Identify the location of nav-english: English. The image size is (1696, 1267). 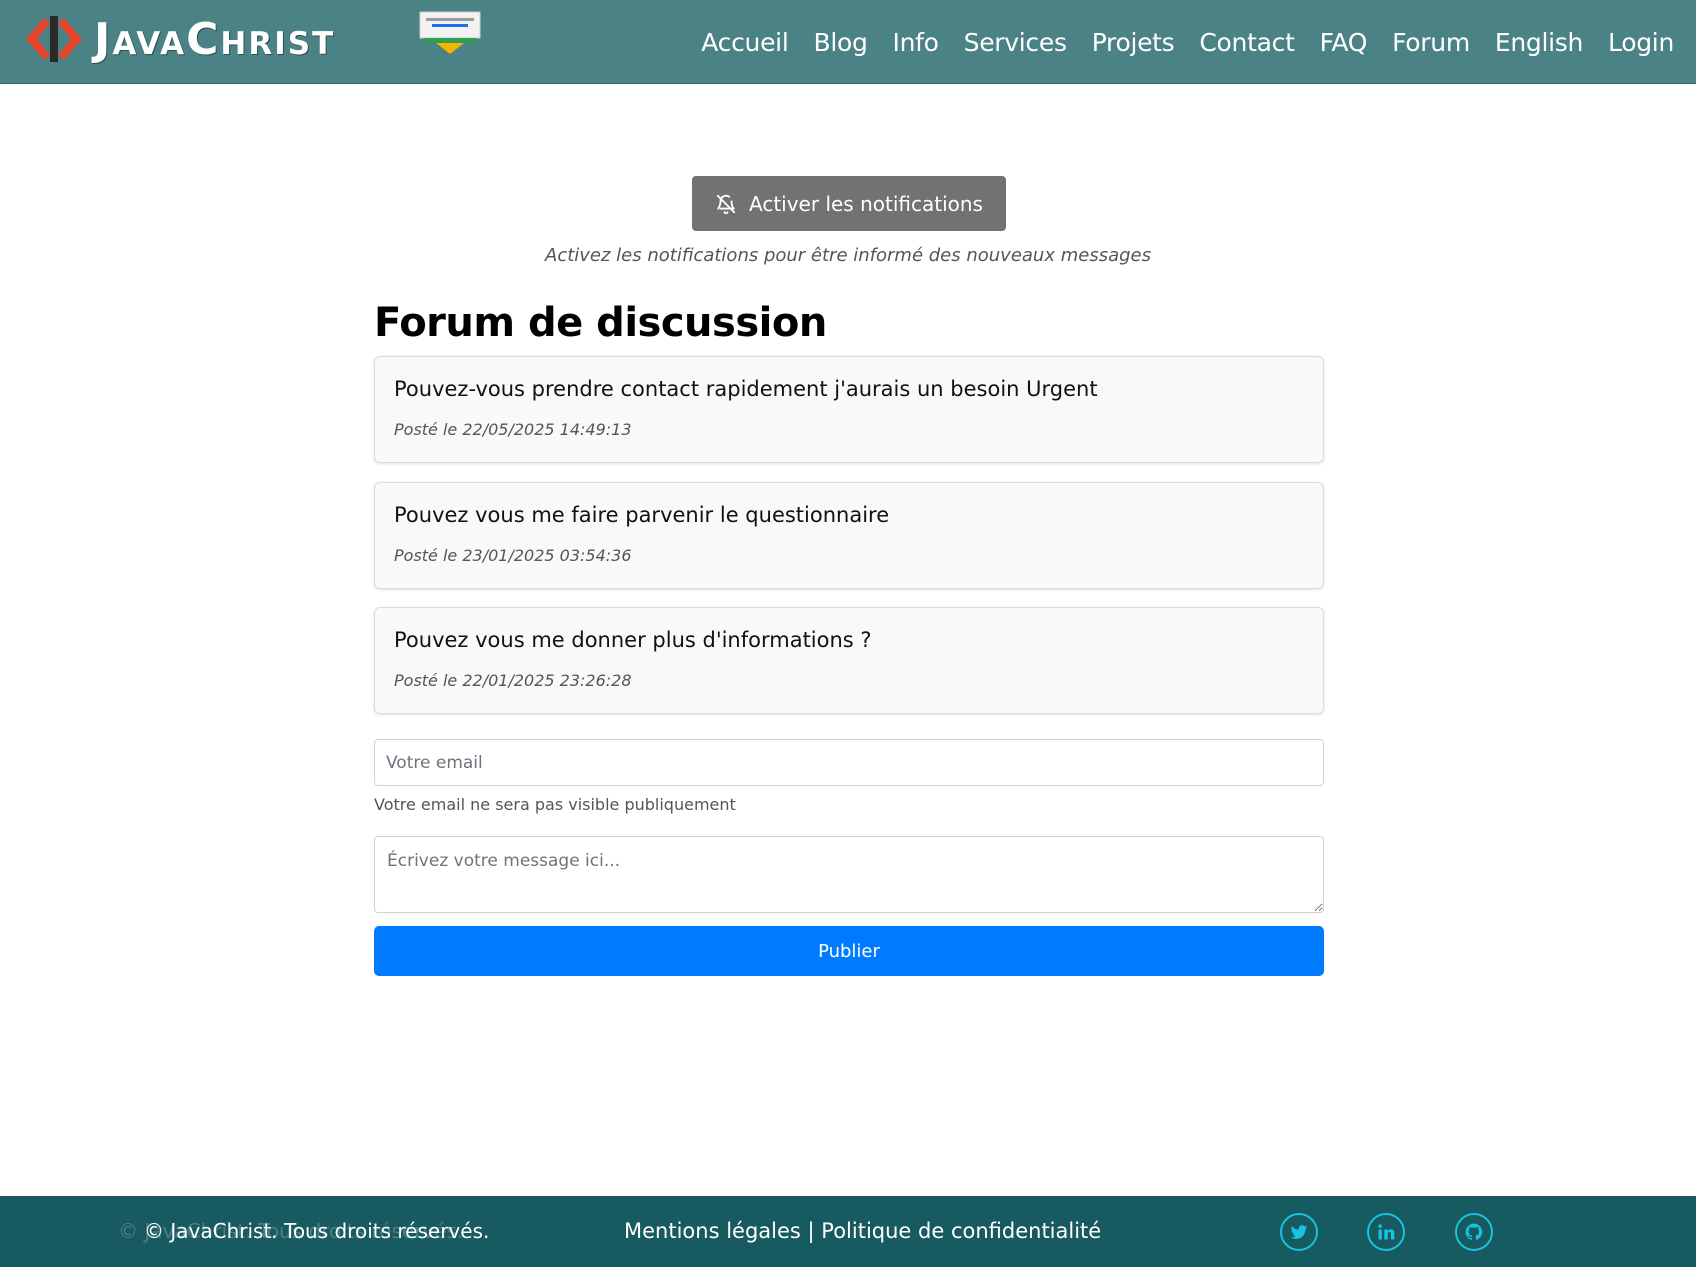
(1539, 42).